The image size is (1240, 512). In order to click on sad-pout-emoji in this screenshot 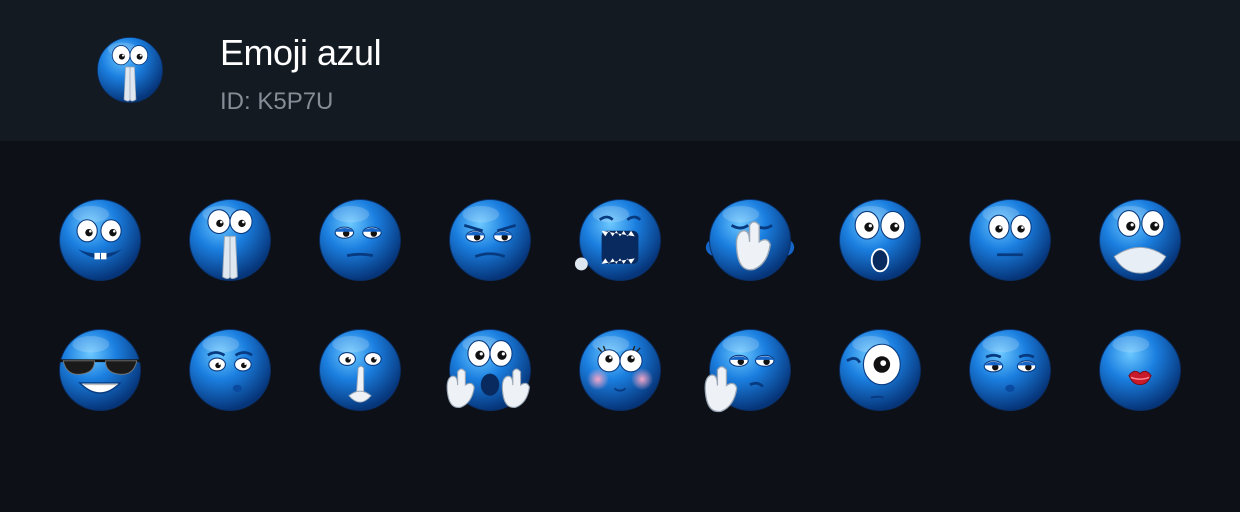, I will do `click(230, 370)`.